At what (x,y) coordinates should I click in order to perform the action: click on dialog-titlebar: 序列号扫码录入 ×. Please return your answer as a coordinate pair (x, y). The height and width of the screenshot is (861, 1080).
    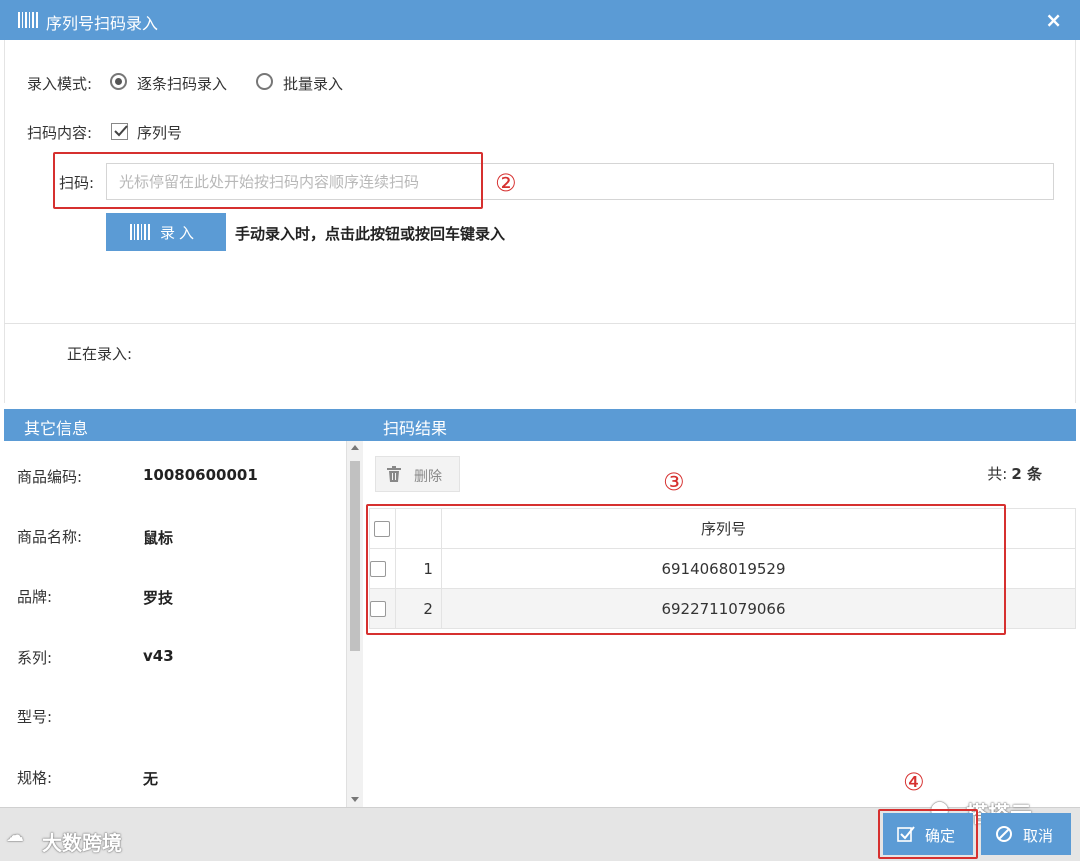
    Looking at the image, I should click on (540, 20).